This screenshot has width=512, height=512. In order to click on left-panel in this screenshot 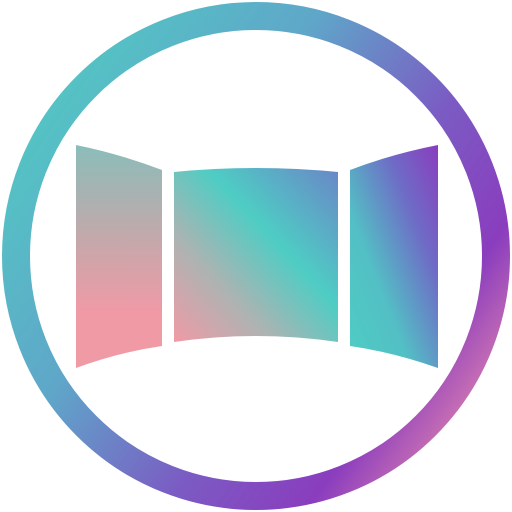, I will do `click(119, 256)`.